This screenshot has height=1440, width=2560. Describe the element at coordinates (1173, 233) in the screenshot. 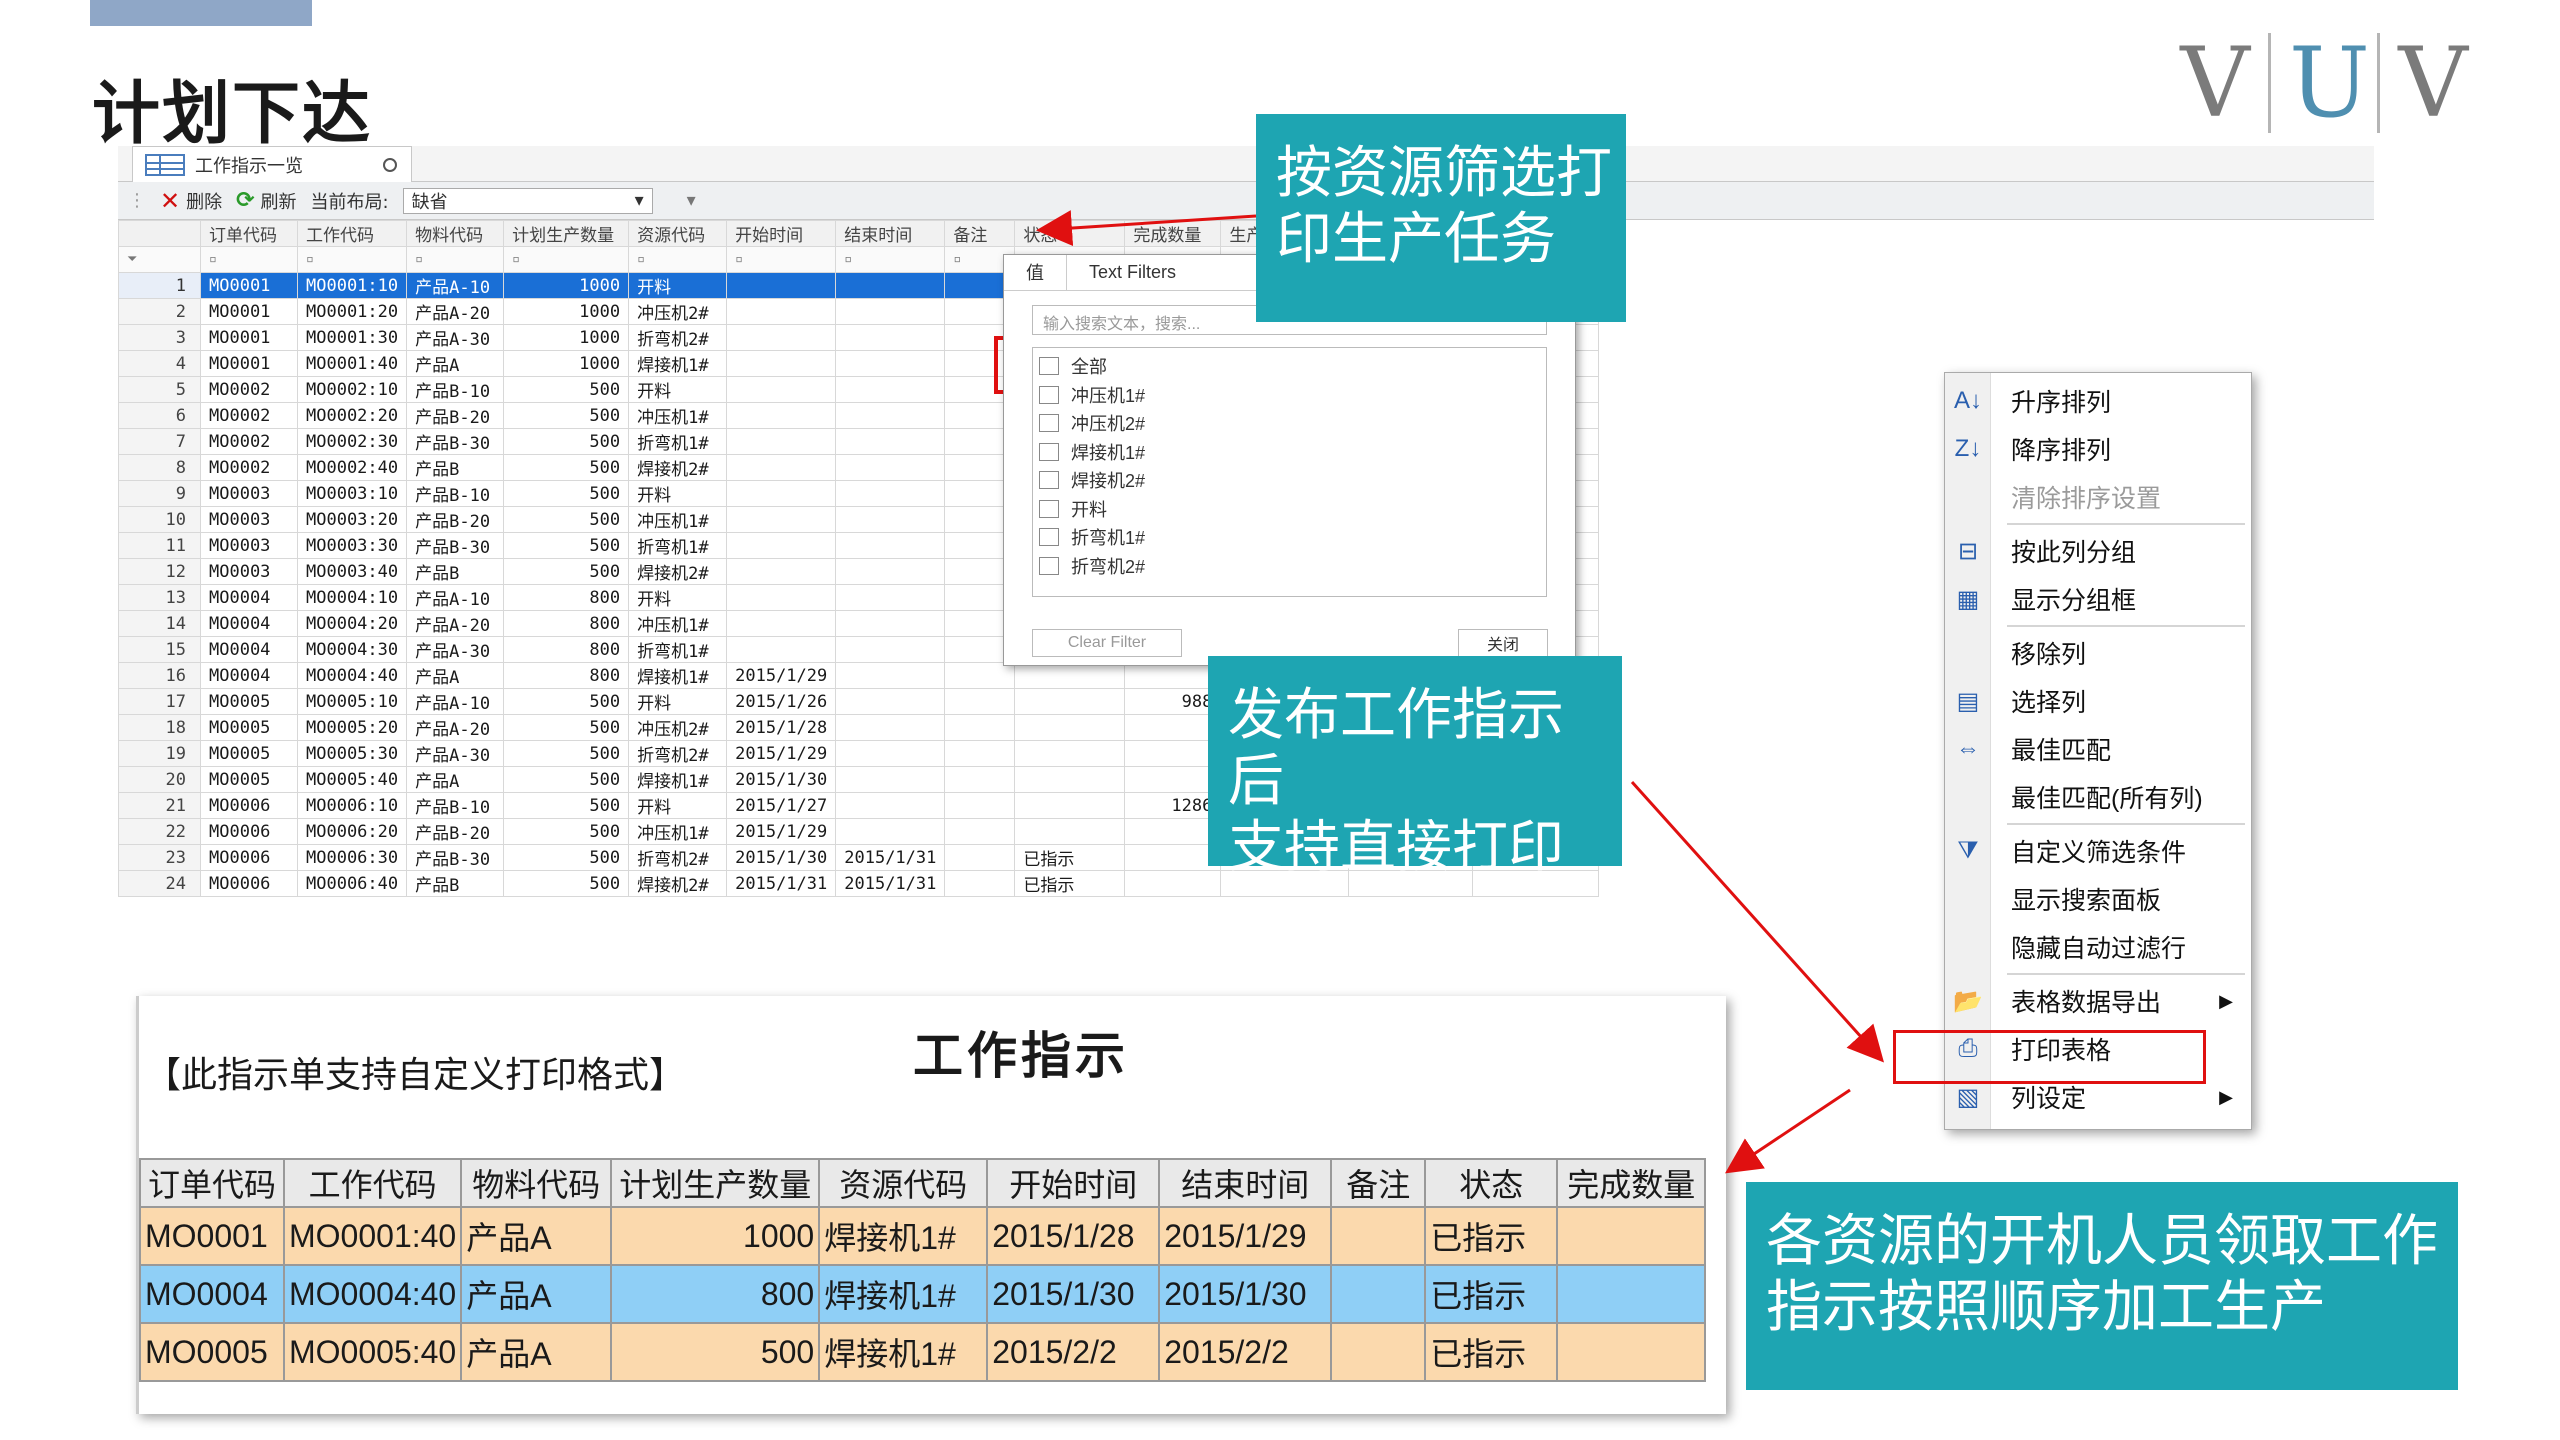

I see `column-header: 完成数量` at that location.